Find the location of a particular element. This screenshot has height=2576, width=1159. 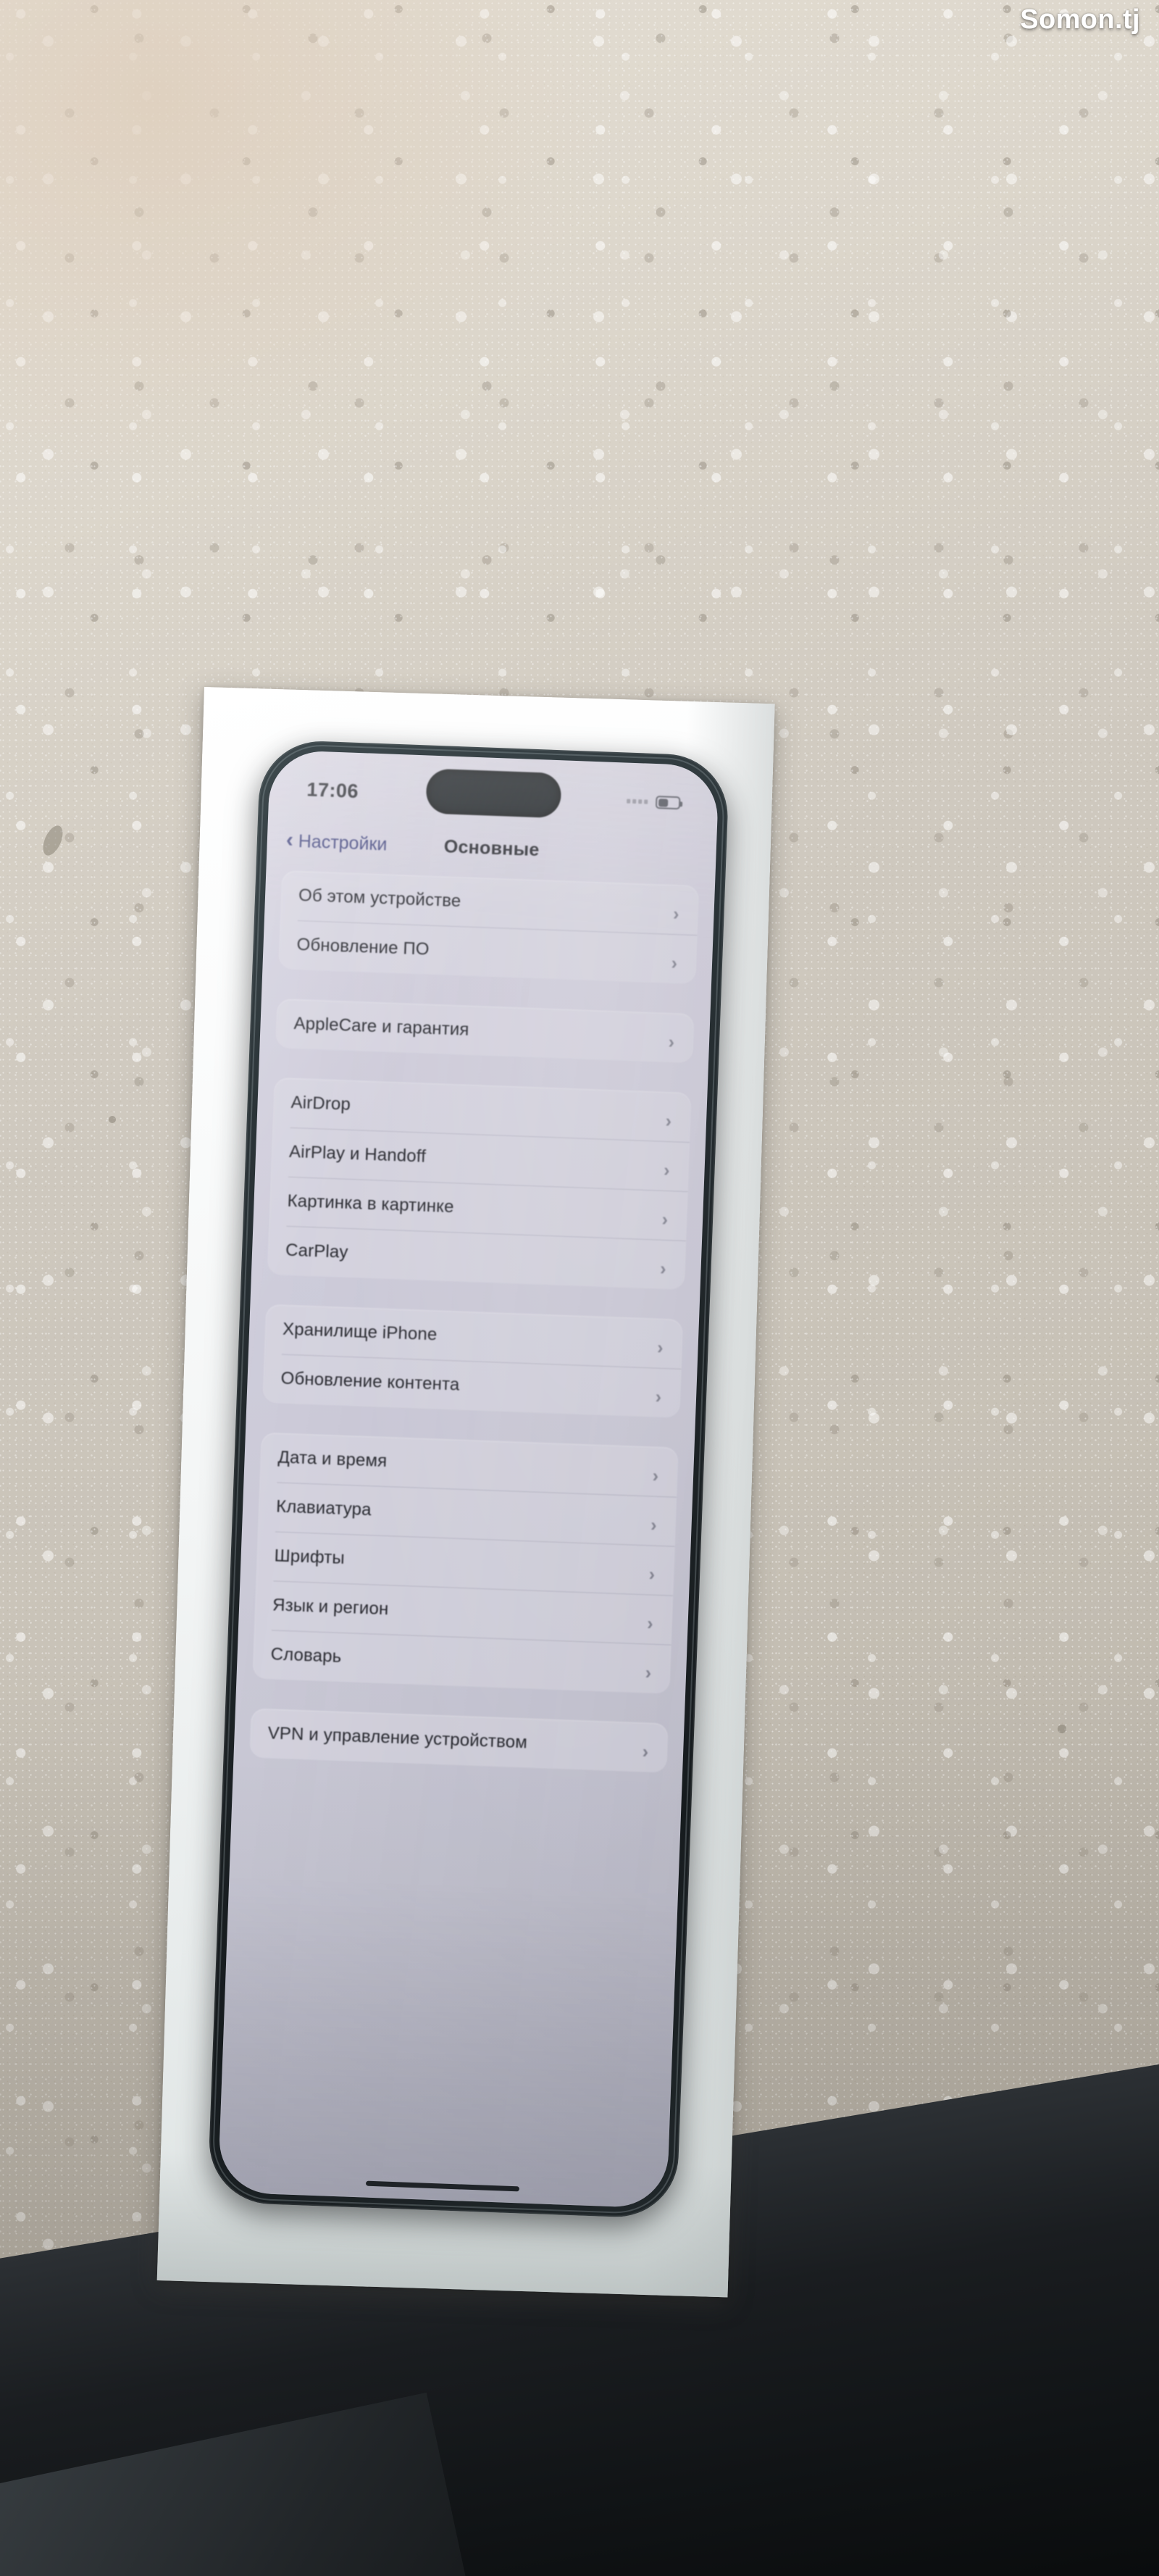

settings-row: AppleCare и гарантия › is located at coordinates (484, 1031).